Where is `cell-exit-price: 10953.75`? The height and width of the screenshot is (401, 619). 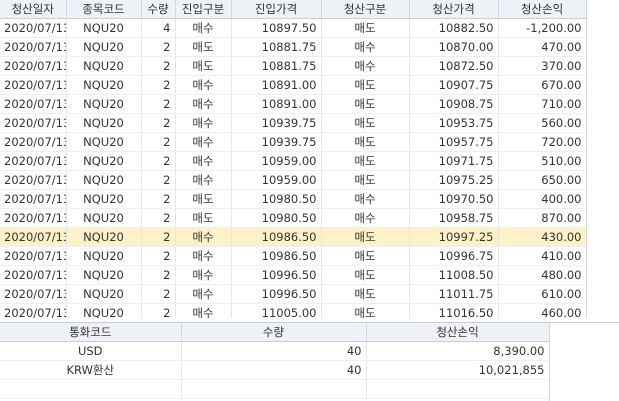
cell-exit-price: 10953.75 is located at coordinates (454, 123).